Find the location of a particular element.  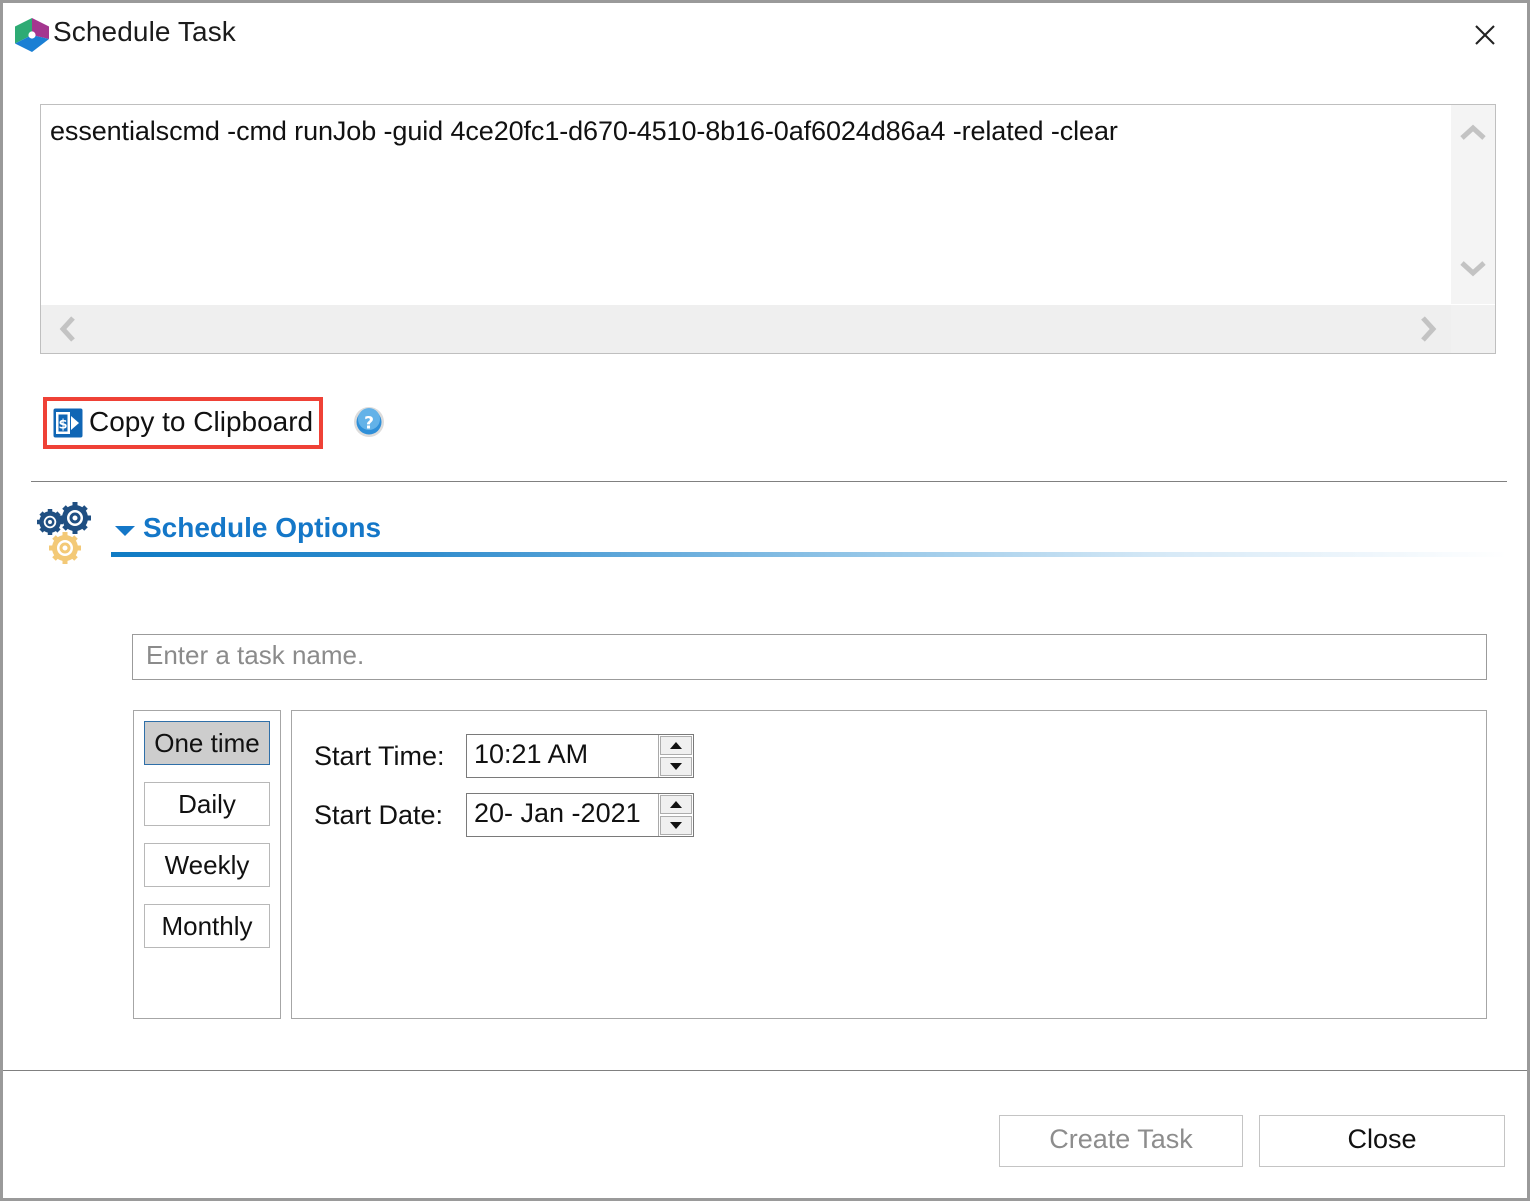

start-time-value: 10:21 AM is located at coordinates (562, 756).